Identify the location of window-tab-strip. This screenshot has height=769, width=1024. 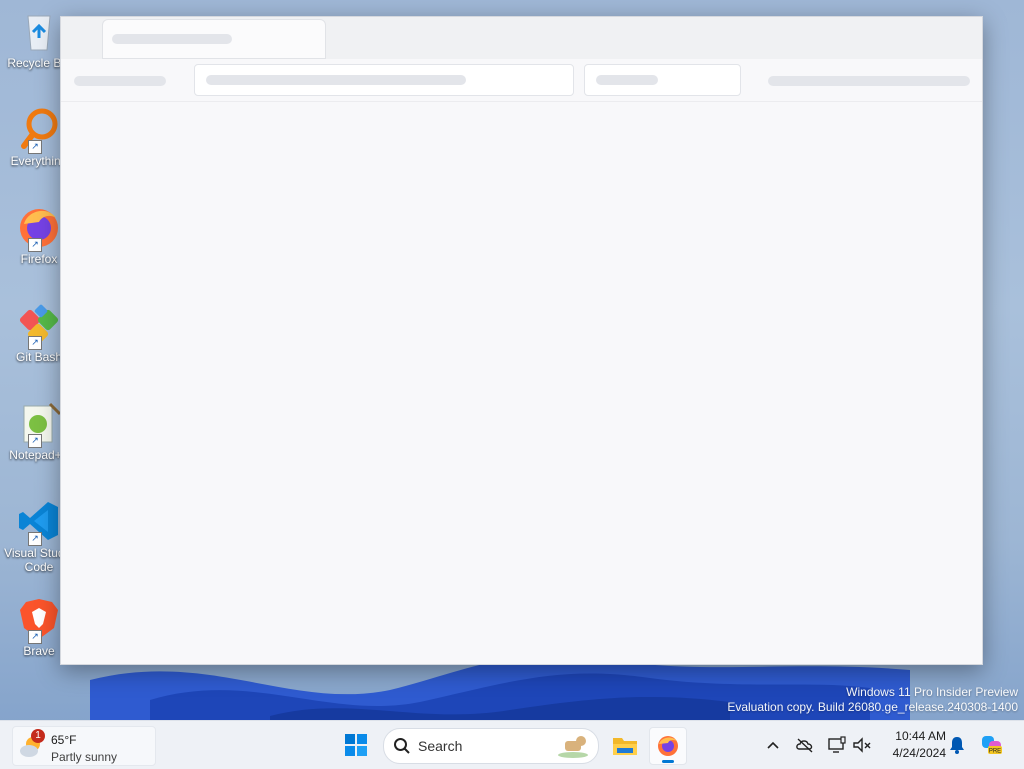
(521, 38).